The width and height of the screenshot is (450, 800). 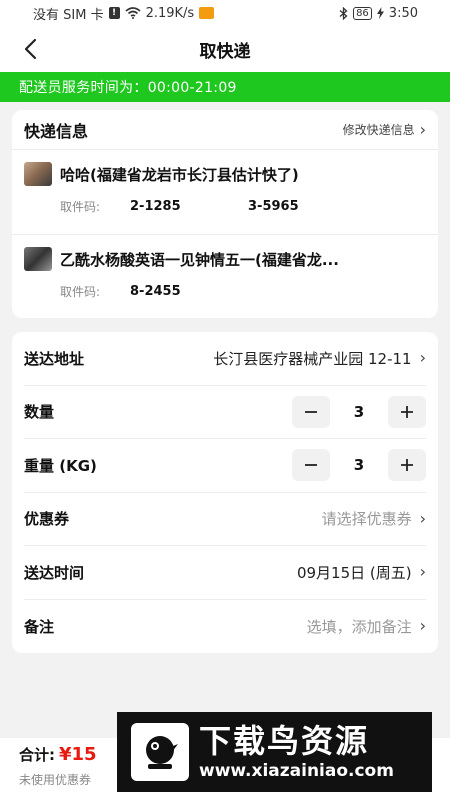 What do you see at coordinates (124, 13) in the screenshot?
I see `status-left: 没有 SIM 卡 ! 2.19K/s` at bounding box center [124, 13].